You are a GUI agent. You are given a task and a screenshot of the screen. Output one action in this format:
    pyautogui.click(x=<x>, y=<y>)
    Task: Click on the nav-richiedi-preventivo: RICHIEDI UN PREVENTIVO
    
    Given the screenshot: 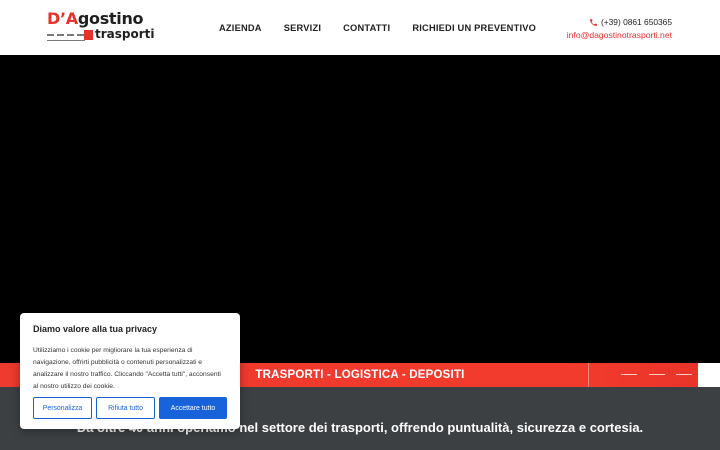 What is the action you would take?
    pyautogui.click(x=474, y=28)
    